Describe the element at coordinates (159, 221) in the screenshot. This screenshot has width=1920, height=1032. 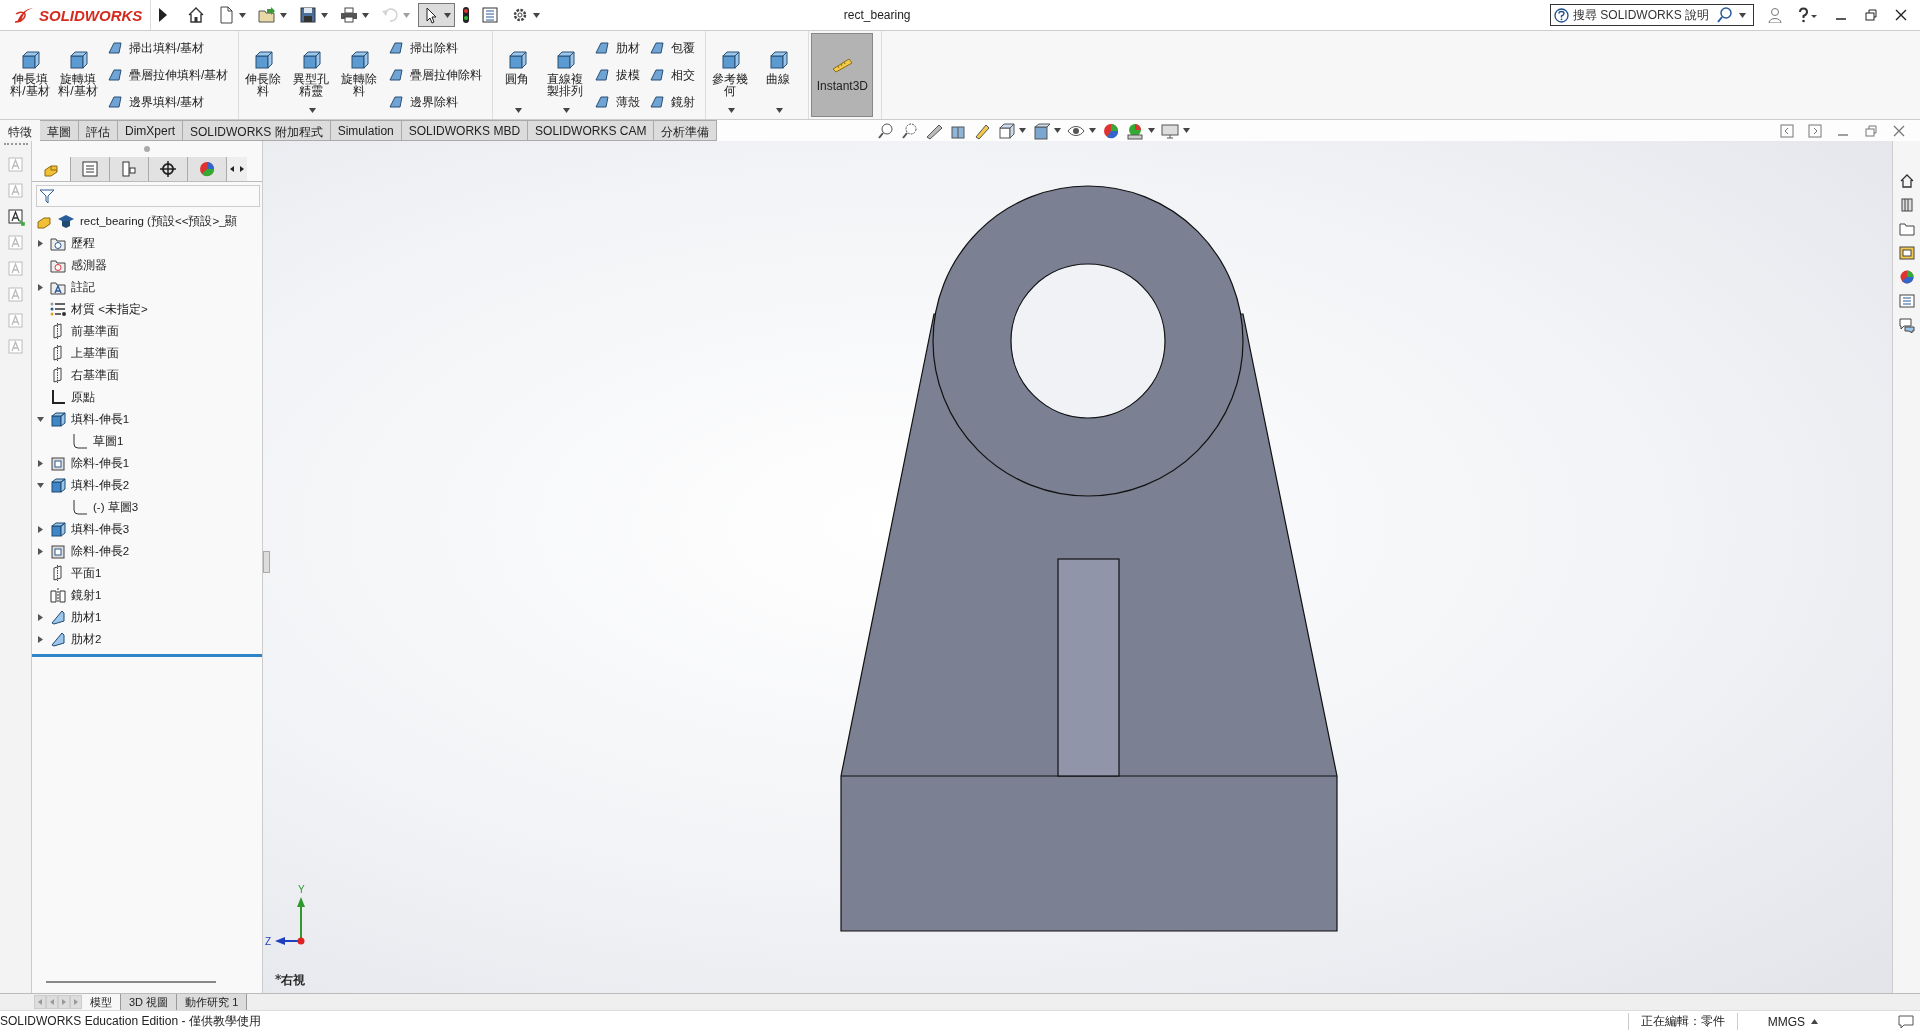
I see `tree-item: rect_bearing (預設<<預設>_顯` at that location.